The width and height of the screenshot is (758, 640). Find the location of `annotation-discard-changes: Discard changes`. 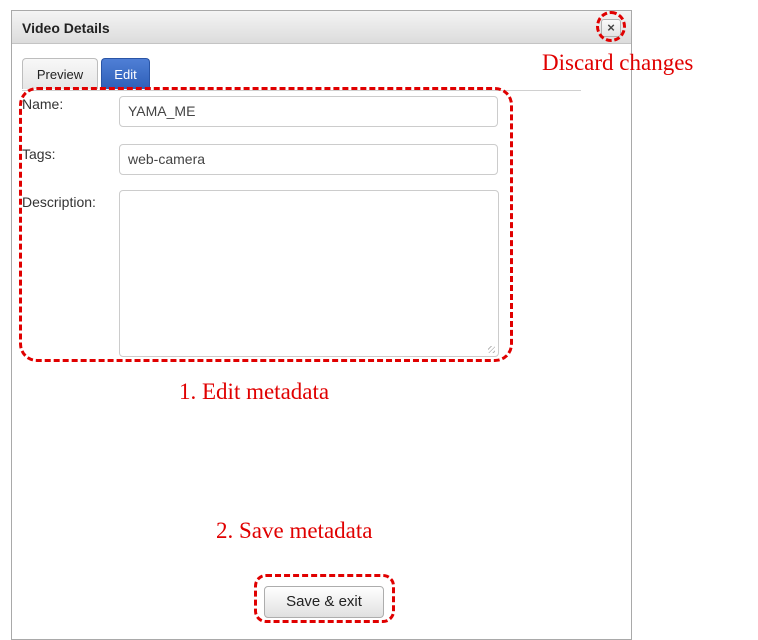

annotation-discard-changes: Discard changes is located at coordinates (618, 62).